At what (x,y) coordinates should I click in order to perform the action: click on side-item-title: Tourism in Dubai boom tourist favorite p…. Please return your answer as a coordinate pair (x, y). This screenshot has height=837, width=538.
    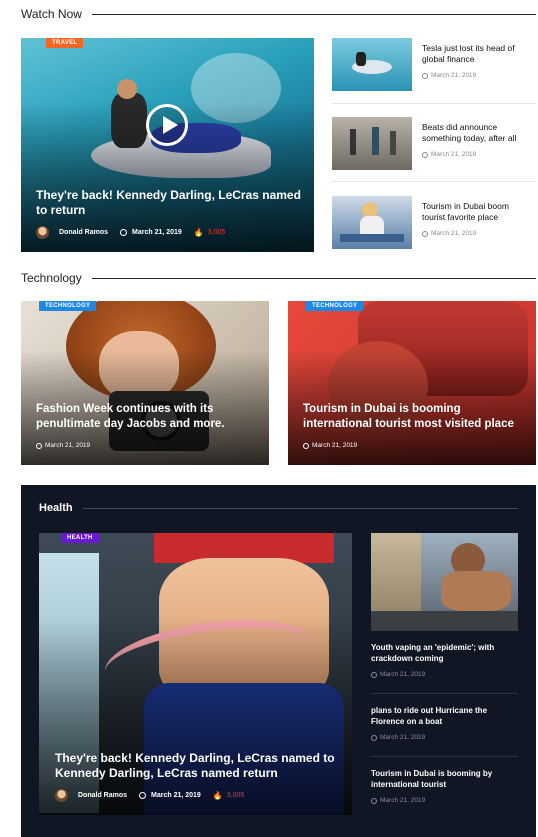
    Looking at the image, I should click on (478, 212).